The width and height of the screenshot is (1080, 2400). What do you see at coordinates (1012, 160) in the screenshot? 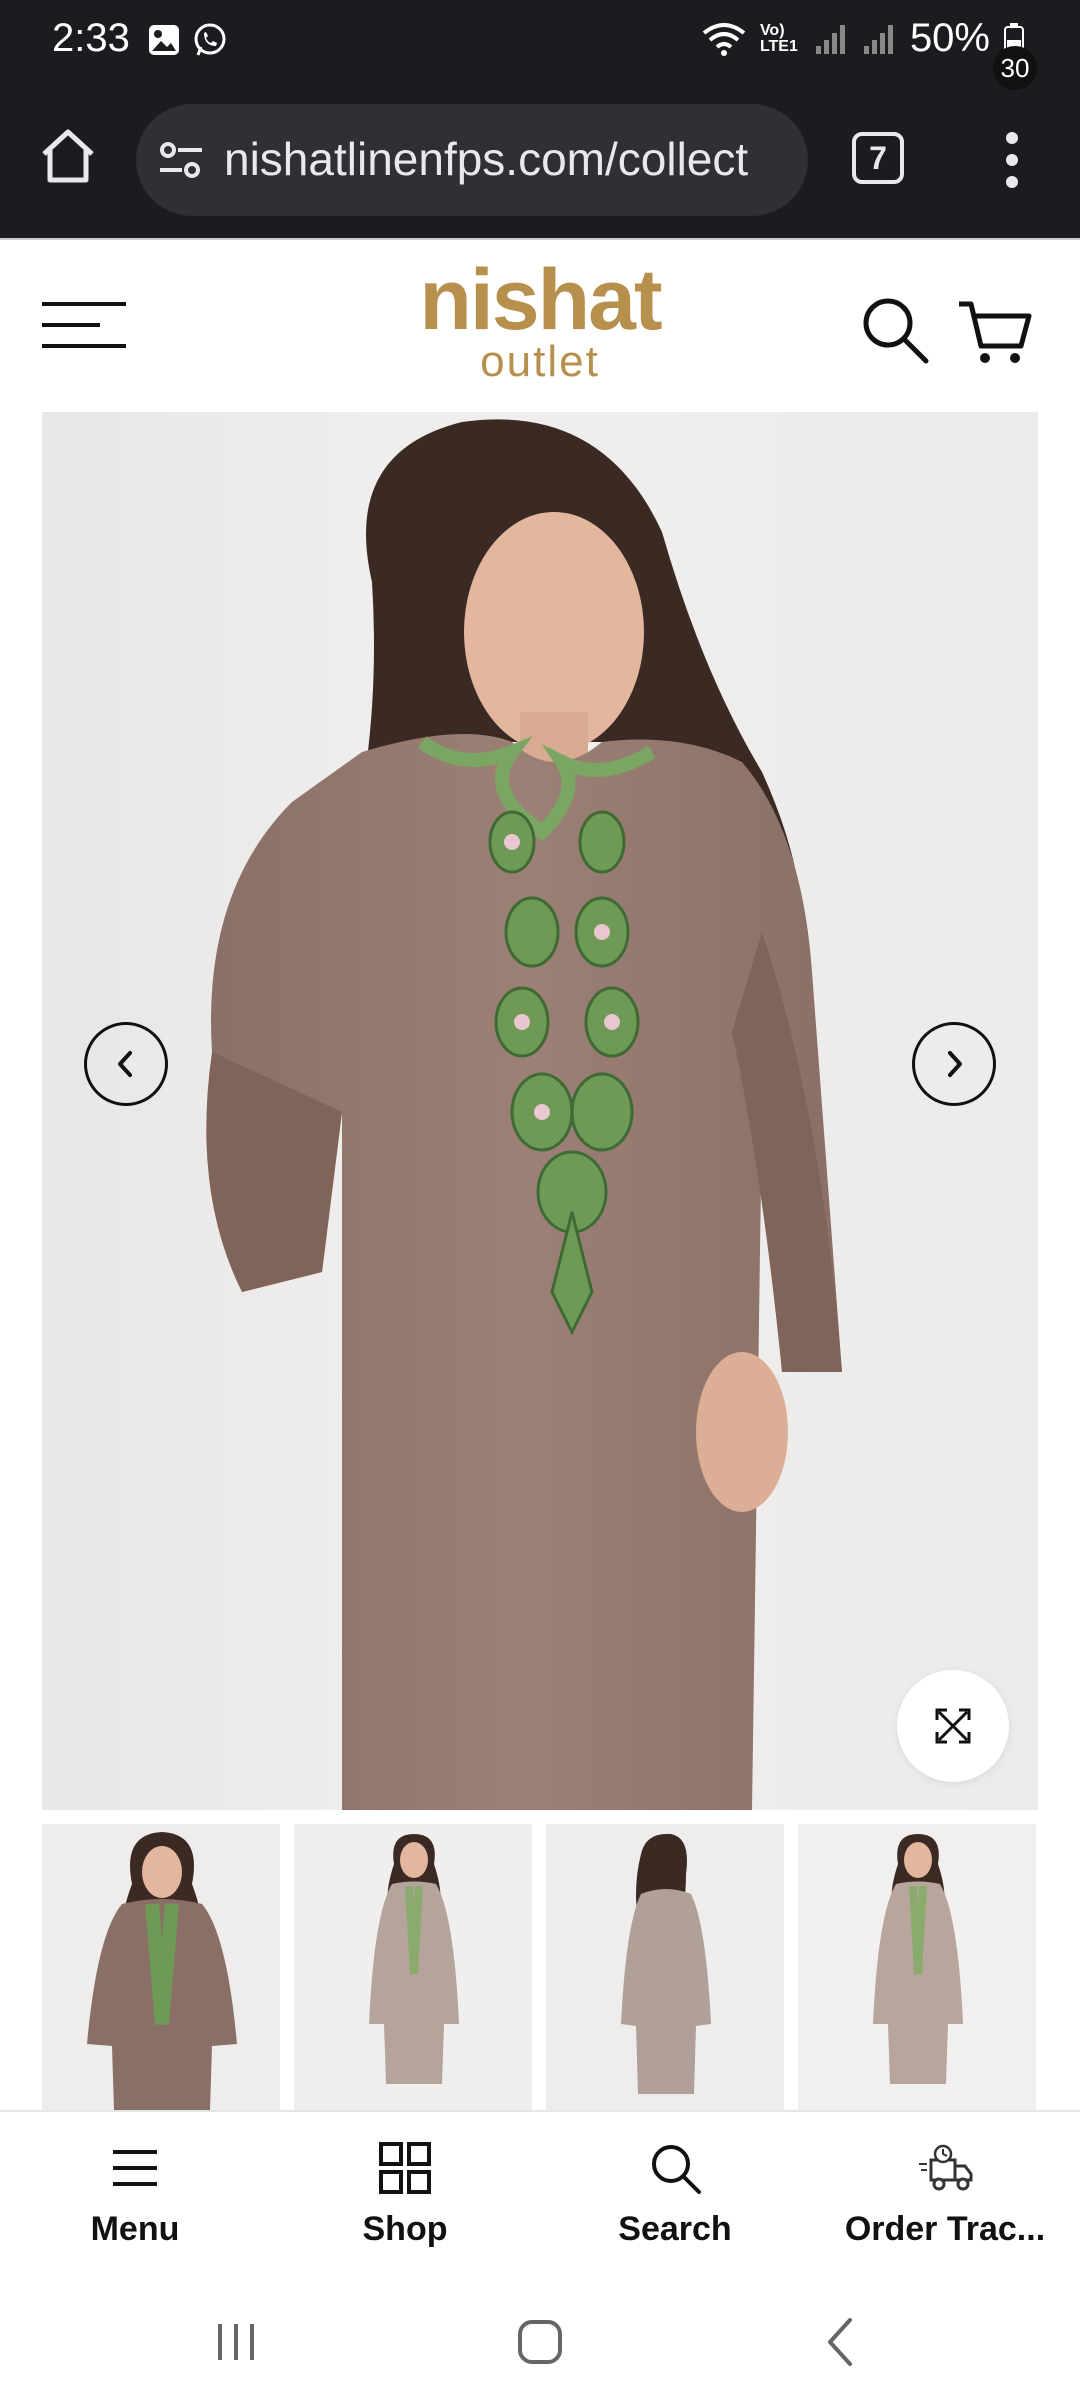
I see `more-options-icon` at bounding box center [1012, 160].